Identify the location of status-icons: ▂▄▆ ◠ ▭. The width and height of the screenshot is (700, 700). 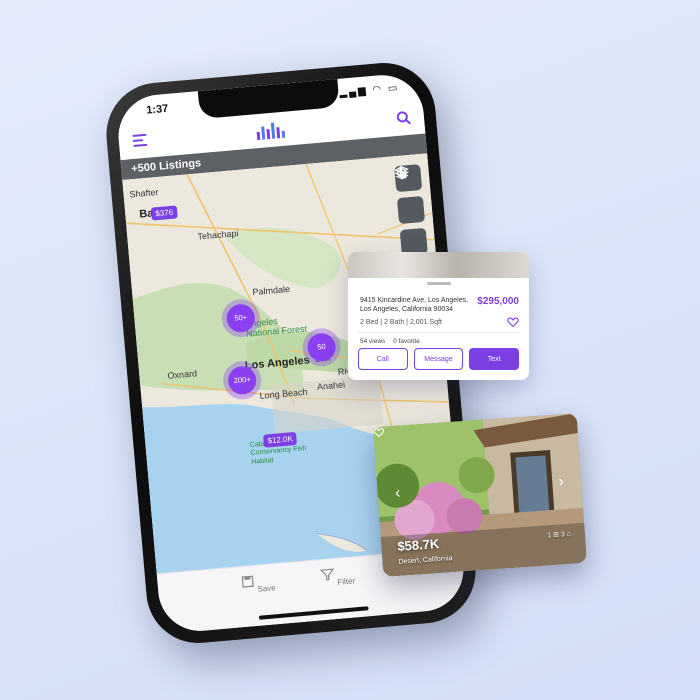
(369, 90).